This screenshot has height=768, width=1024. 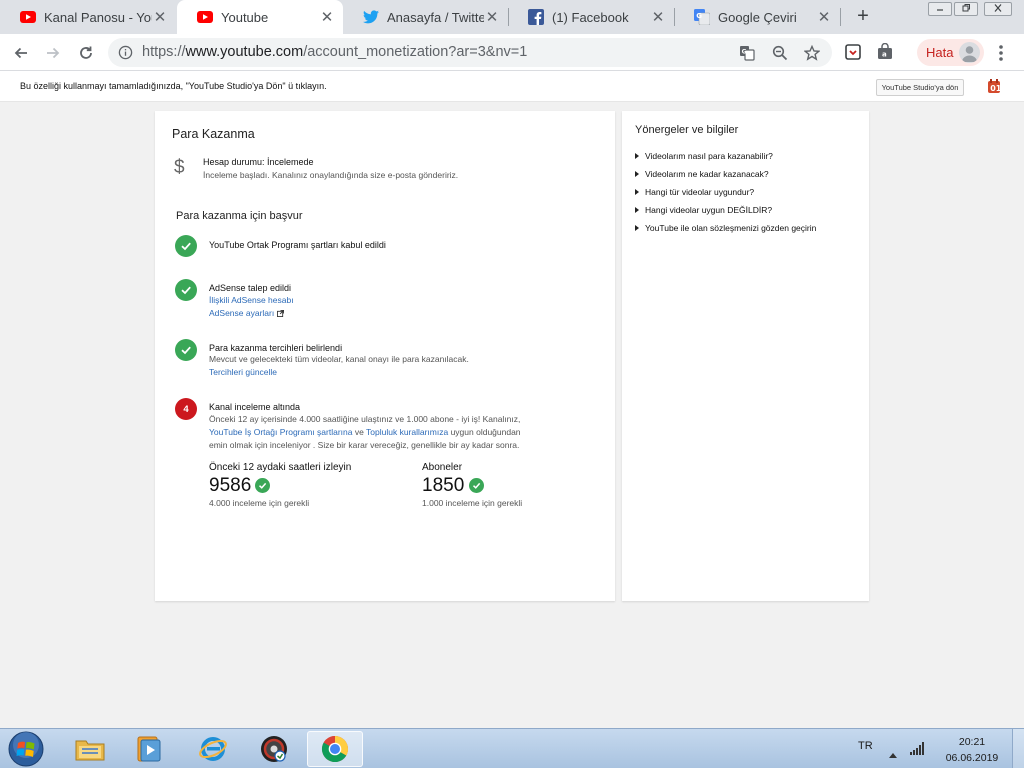 I want to click on external-link-icon, so click(x=281, y=313).